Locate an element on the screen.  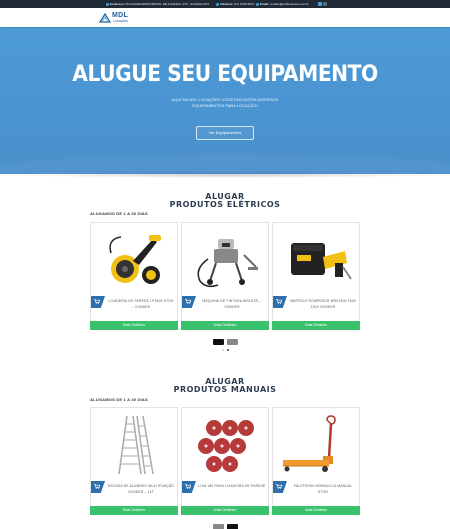
main-navbar: MDL Locações is located at coordinates (225, 17).